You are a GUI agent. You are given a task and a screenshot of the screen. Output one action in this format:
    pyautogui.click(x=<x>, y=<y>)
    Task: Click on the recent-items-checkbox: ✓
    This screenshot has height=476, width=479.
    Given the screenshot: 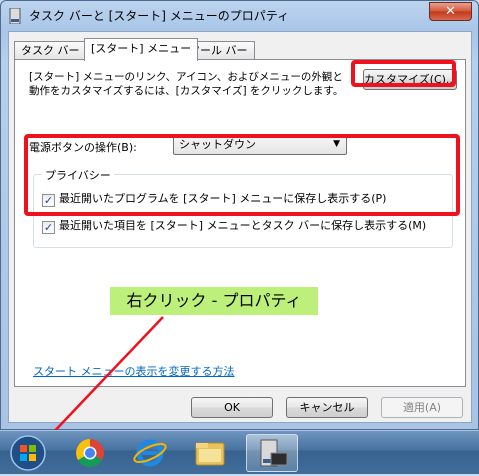 What is the action you would take?
    pyautogui.click(x=48, y=227)
    